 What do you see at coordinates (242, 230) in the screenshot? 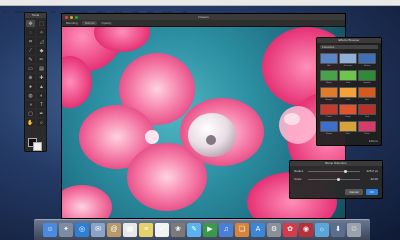
I see `ibooks-icon: ❏` at bounding box center [242, 230].